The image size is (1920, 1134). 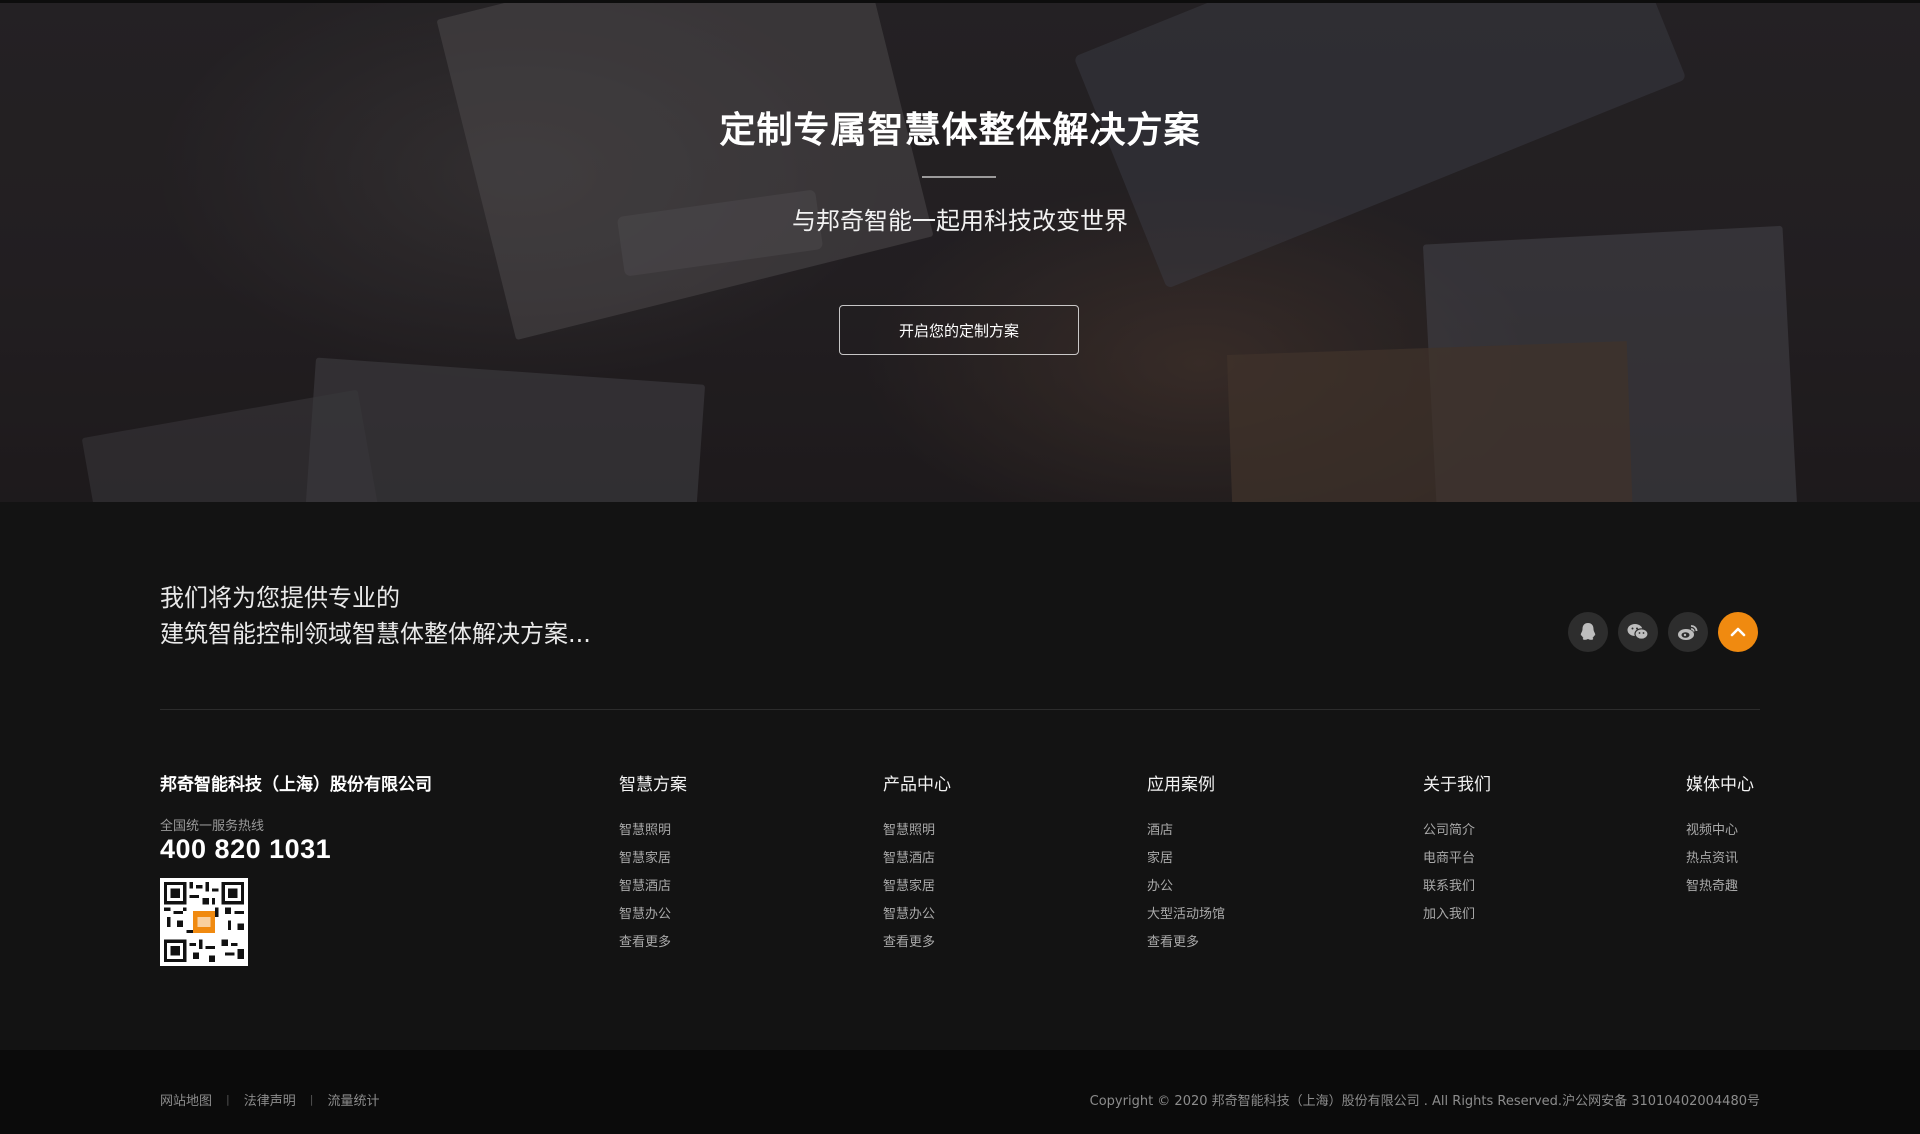 I want to click on hero-subtitle: 与邦奇智能一起用科技改变世界, so click(x=960, y=221).